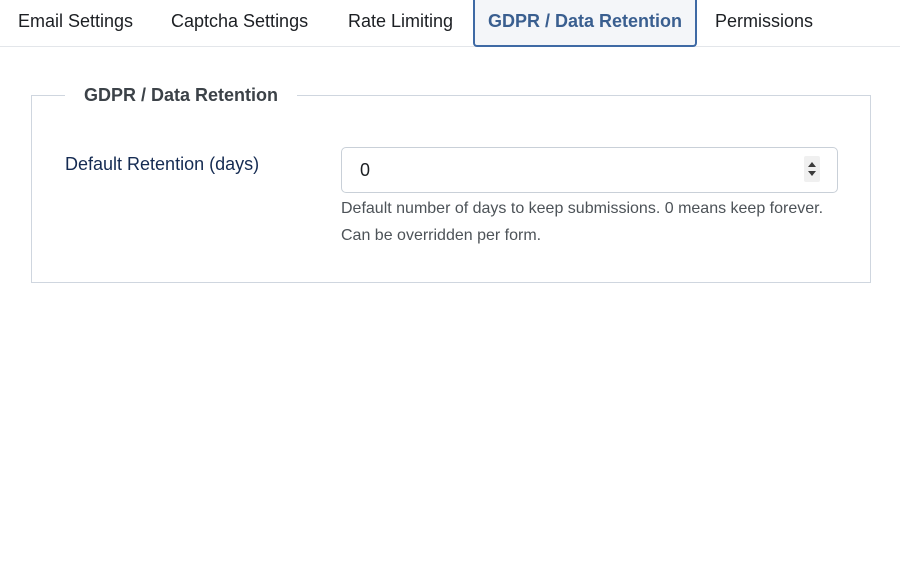 This screenshot has width=900, height=586. I want to click on tab-captcha-settings: Captcha Settings, so click(239, 23).